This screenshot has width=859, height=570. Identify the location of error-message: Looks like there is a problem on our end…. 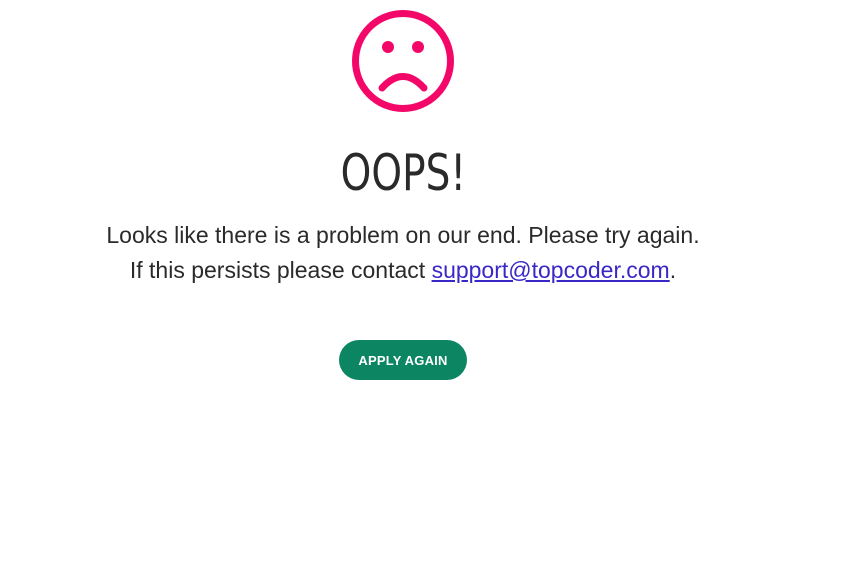
(402, 253).